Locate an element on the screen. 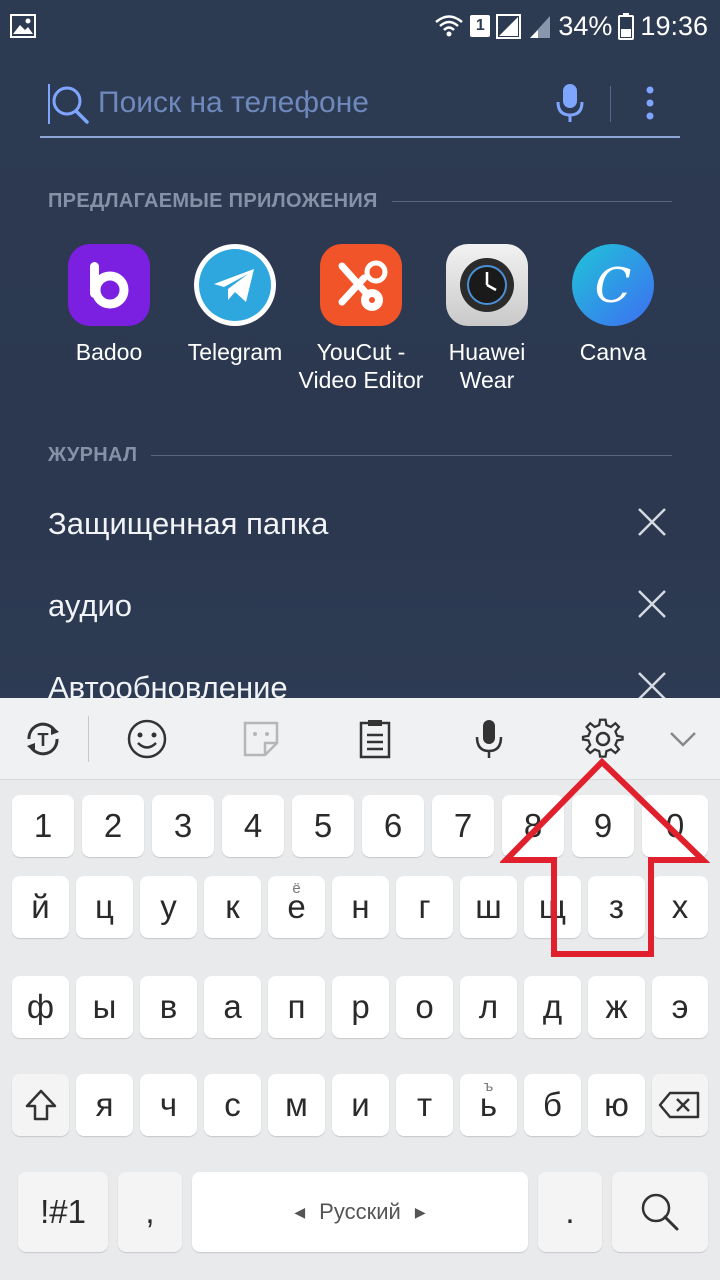 The image size is (720, 1280). key: г is located at coordinates (424, 907).